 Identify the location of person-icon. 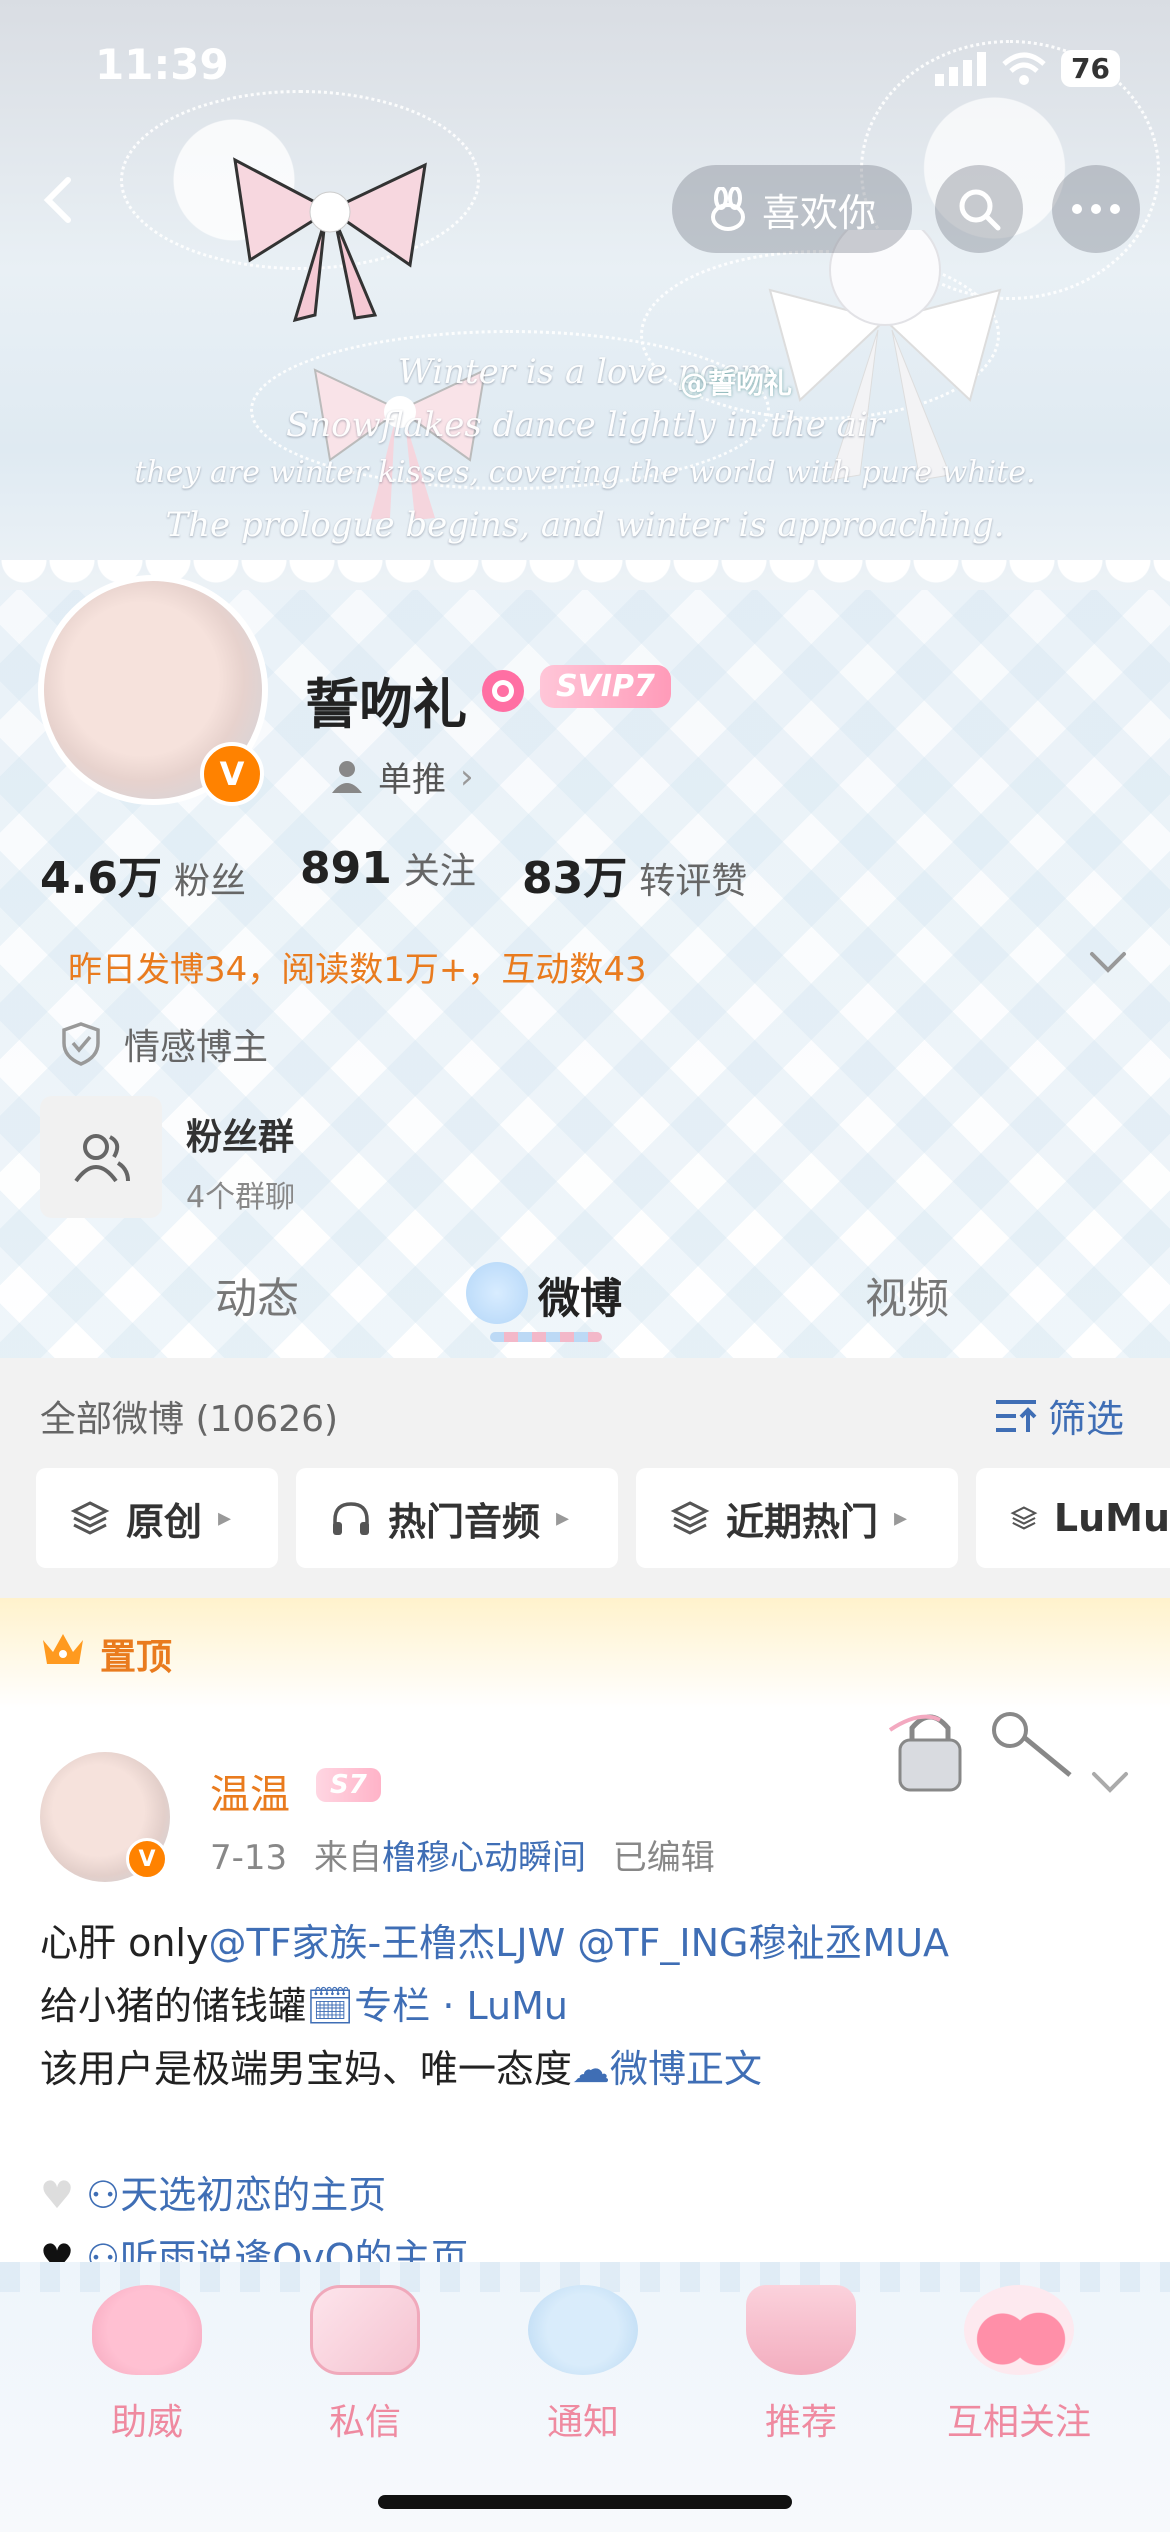
(347, 776).